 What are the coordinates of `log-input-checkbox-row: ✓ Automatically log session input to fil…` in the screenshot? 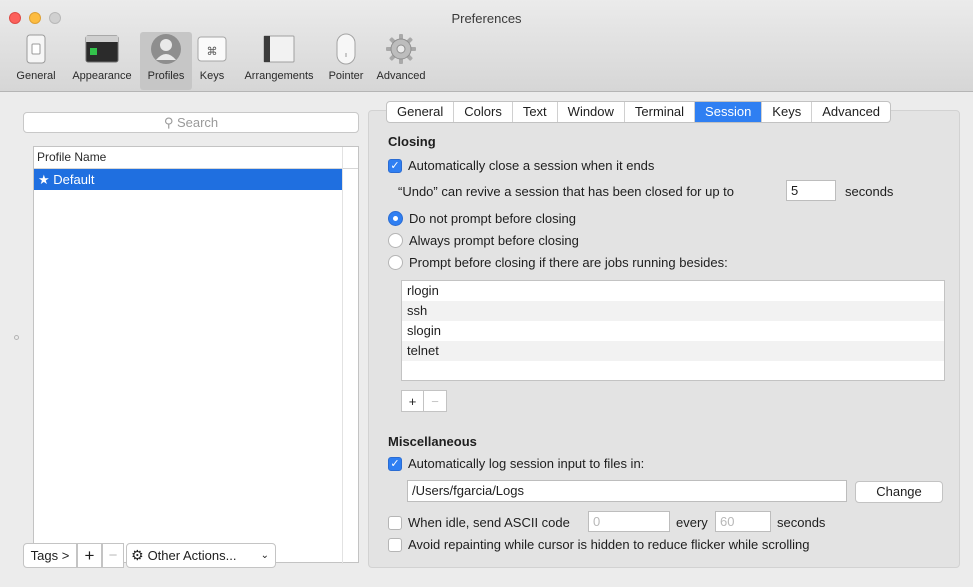 It's located at (516, 463).